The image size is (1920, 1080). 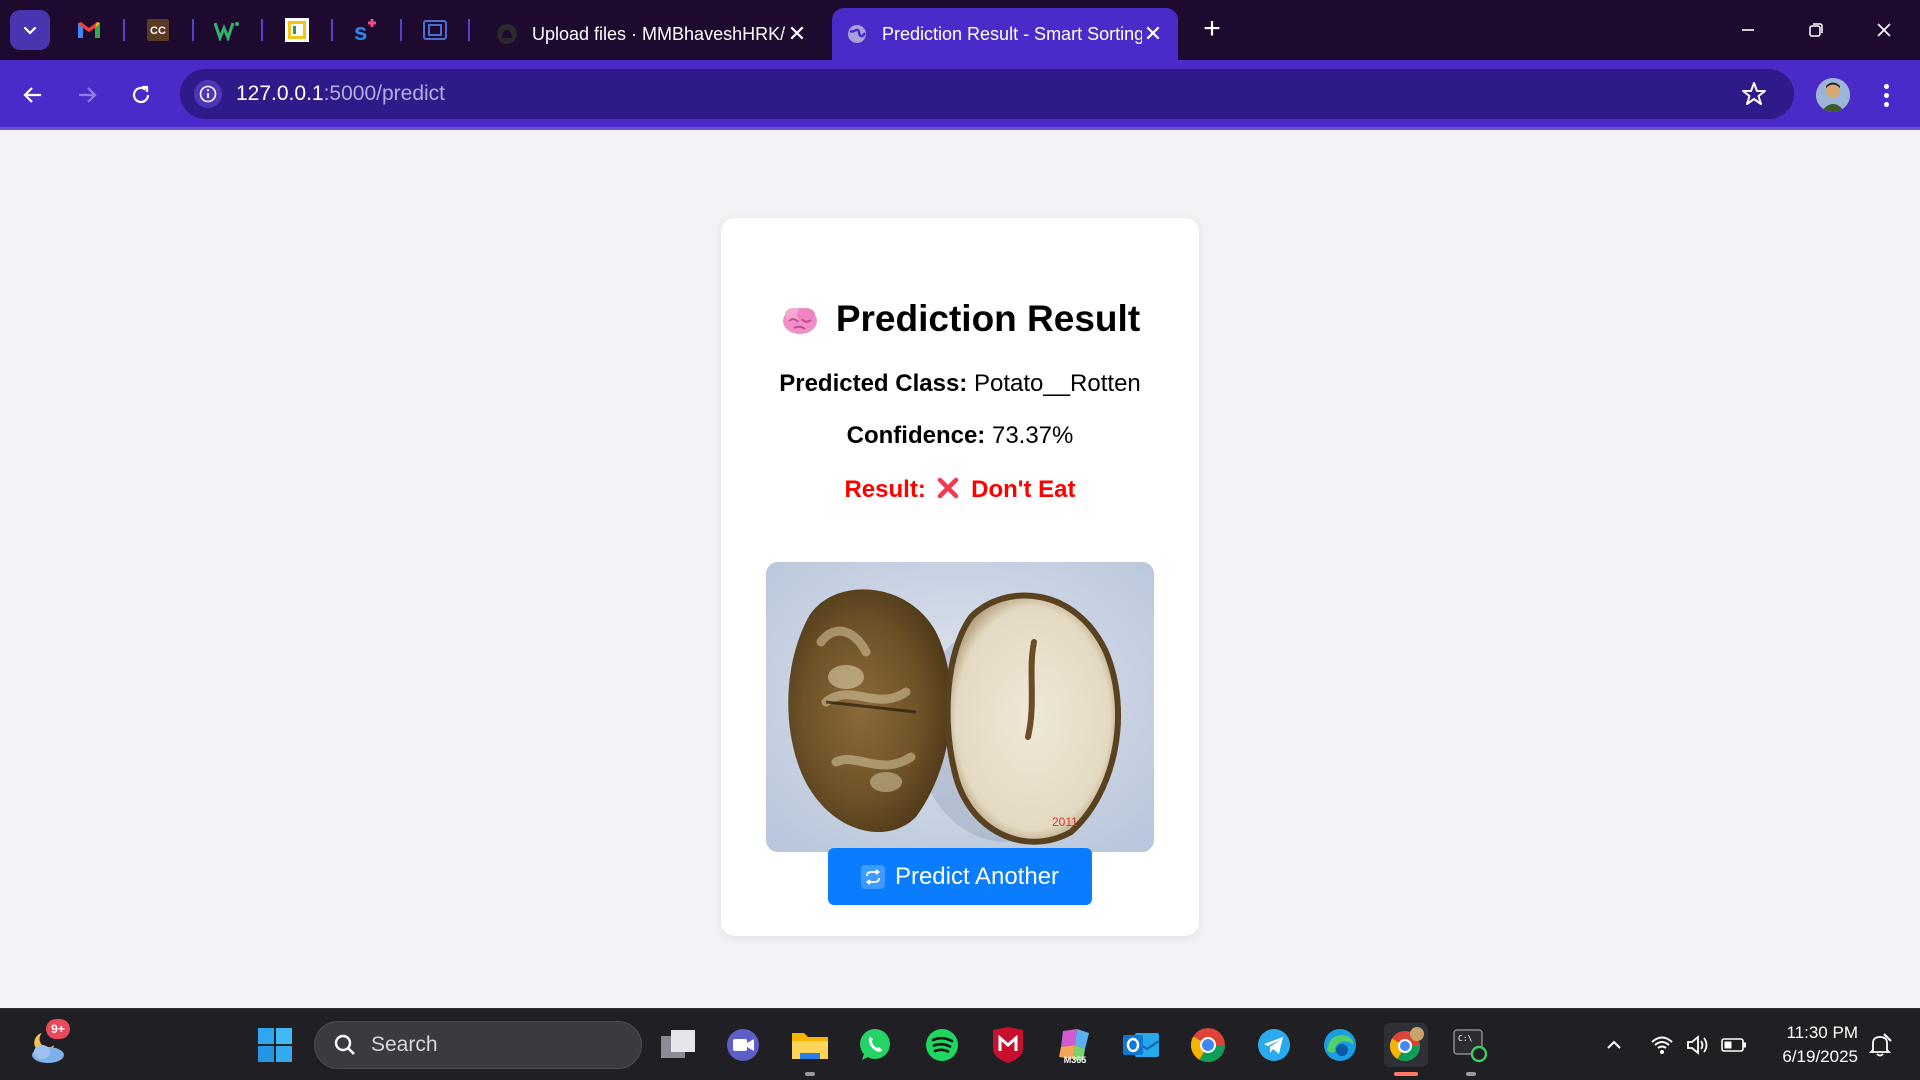 What do you see at coordinates (404, 1044) in the screenshot?
I see `search-placeholder: Search` at bounding box center [404, 1044].